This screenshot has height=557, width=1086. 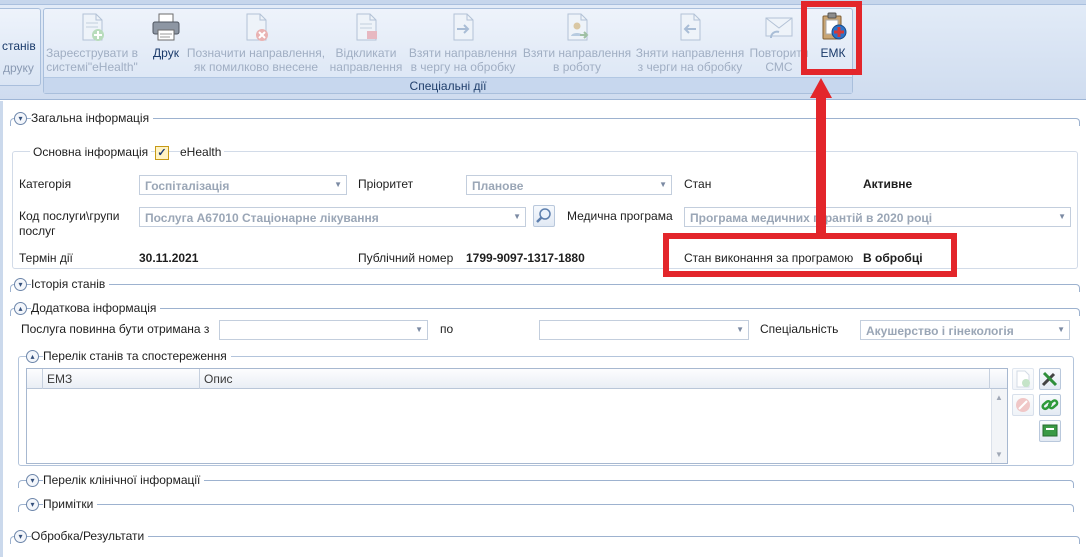 What do you see at coordinates (187, 186) in the screenshot?
I see `category-value: Госпіталізація` at bounding box center [187, 186].